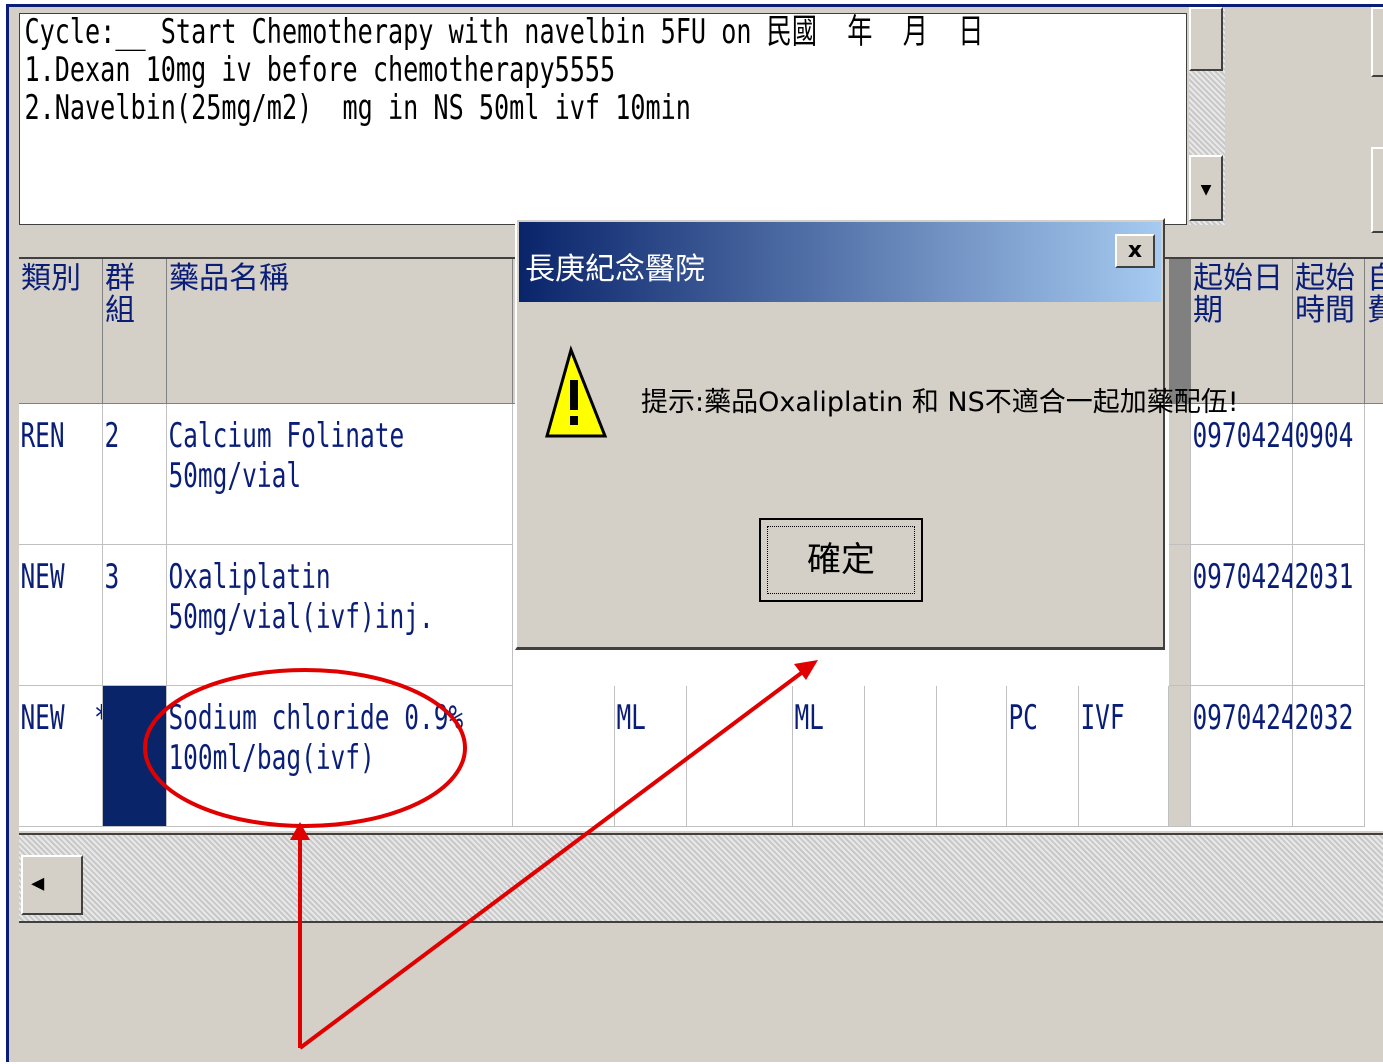  Describe the element at coordinates (1180, 756) in the screenshot. I see `row3-divider` at that location.